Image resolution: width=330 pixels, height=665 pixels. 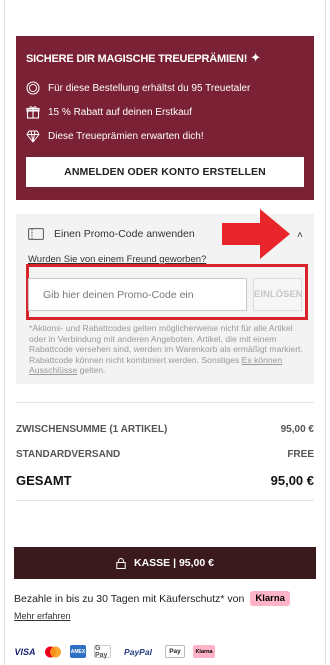 What do you see at coordinates (297, 429) in the screenshot?
I see `subtotal-value: 95,00 €` at bounding box center [297, 429].